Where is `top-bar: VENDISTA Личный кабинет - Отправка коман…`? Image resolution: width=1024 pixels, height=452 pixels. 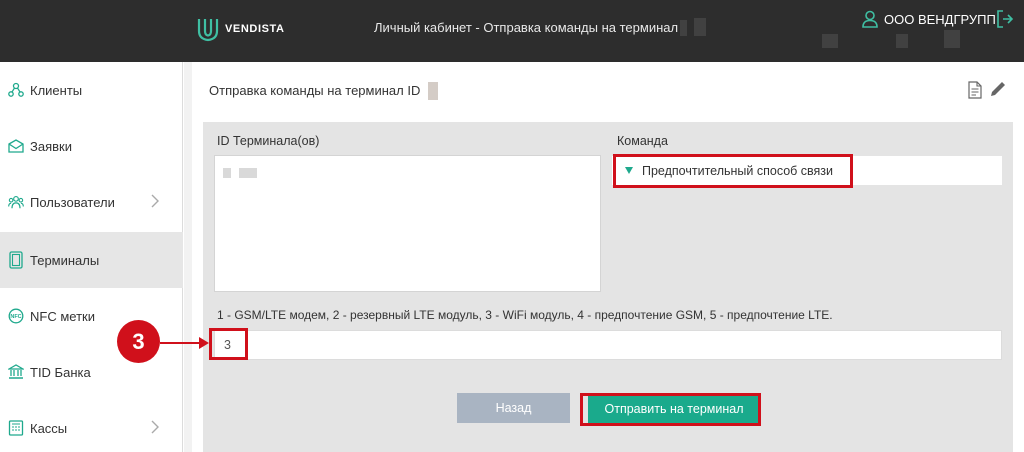 top-bar: VENDISTA Личный кабинет - Отправка коман… is located at coordinates (512, 31).